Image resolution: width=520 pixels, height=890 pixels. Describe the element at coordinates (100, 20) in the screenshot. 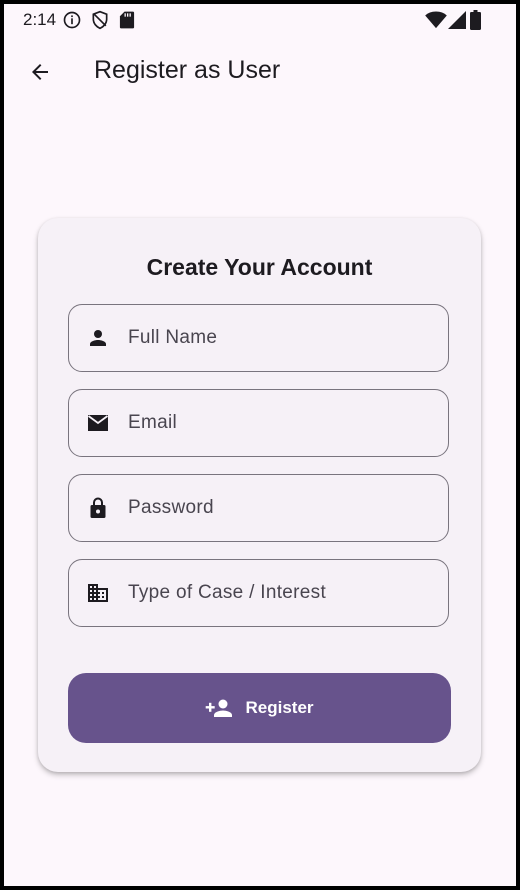

I see `shield-icon` at that location.